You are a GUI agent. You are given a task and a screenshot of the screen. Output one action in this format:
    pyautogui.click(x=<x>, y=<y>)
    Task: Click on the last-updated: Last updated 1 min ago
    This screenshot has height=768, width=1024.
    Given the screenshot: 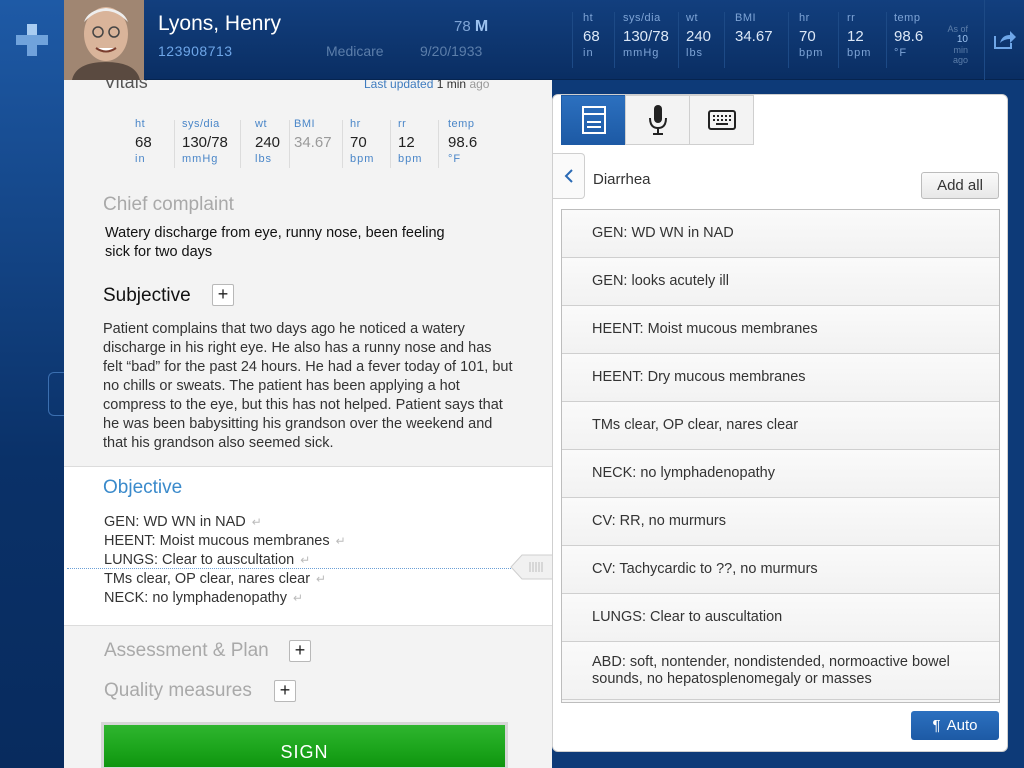 What is the action you would take?
    pyautogui.click(x=426, y=85)
    